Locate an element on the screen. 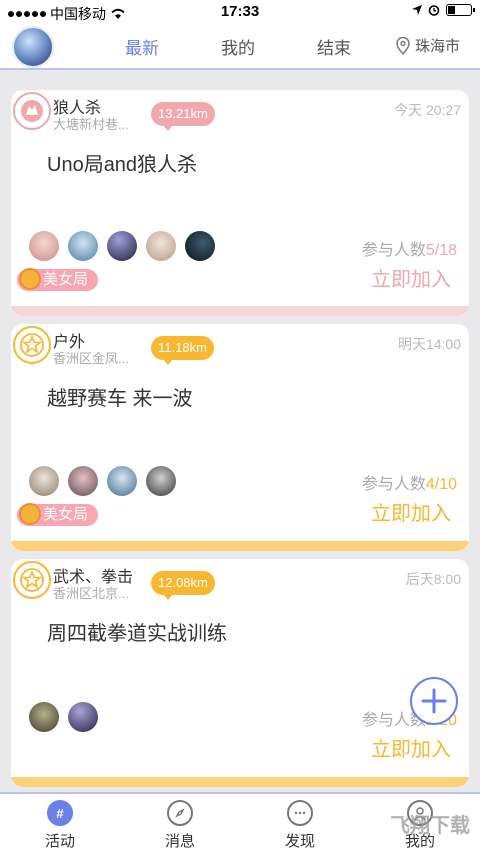  city-selector: 珠海市 is located at coordinates (427, 45).